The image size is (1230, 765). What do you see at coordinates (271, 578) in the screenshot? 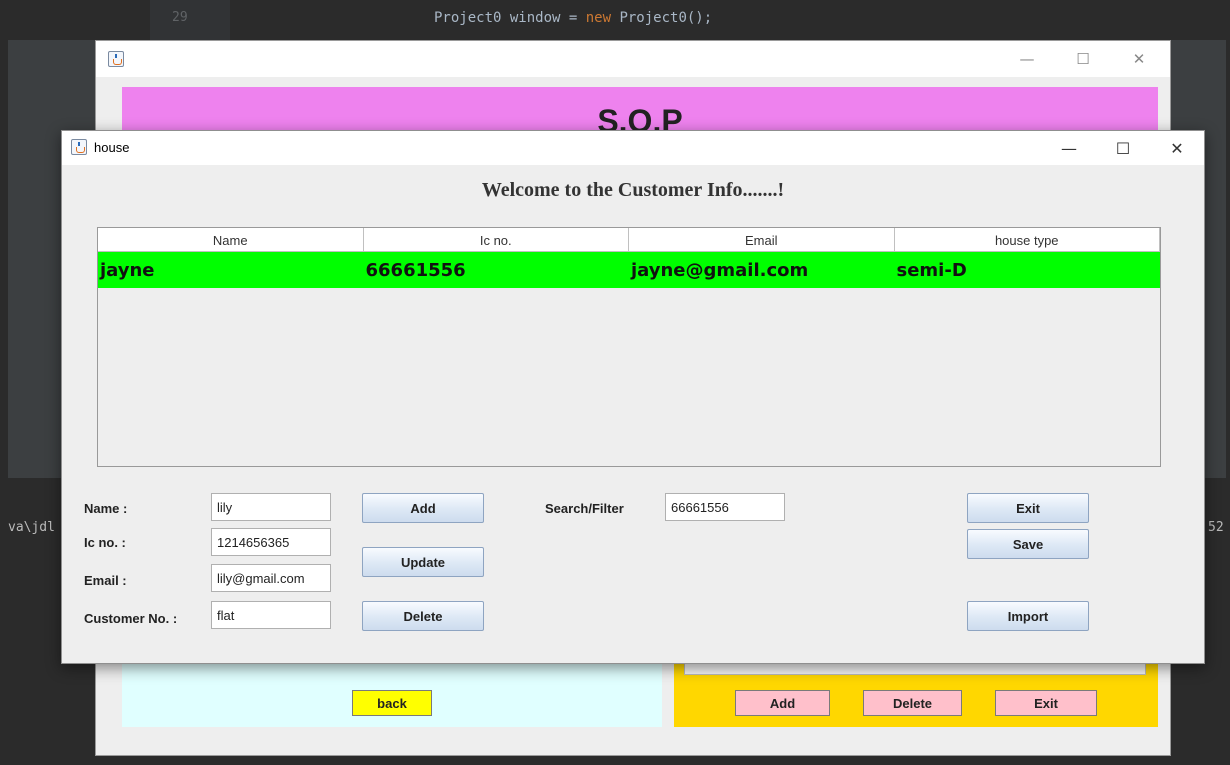
I see `email-field: lily@gmail.com` at bounding box center [271, 578].